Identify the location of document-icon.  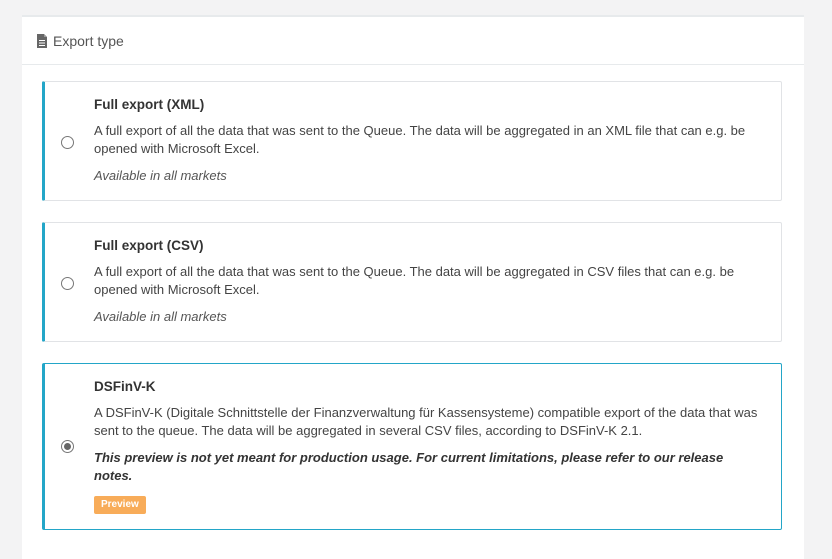
(42, 40).